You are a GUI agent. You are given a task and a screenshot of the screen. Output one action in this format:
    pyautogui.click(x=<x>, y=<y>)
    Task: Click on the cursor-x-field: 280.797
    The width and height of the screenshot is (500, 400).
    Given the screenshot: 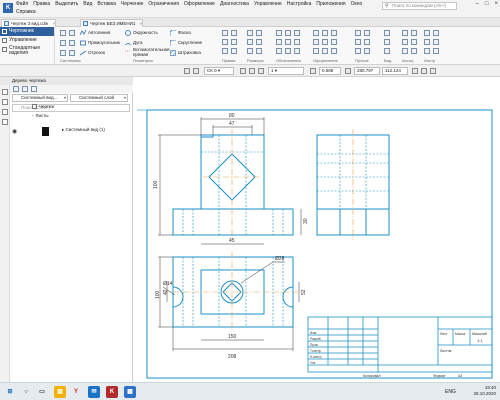 What is the action you would take?
    pyautogui.click(x=367, y=71)
    